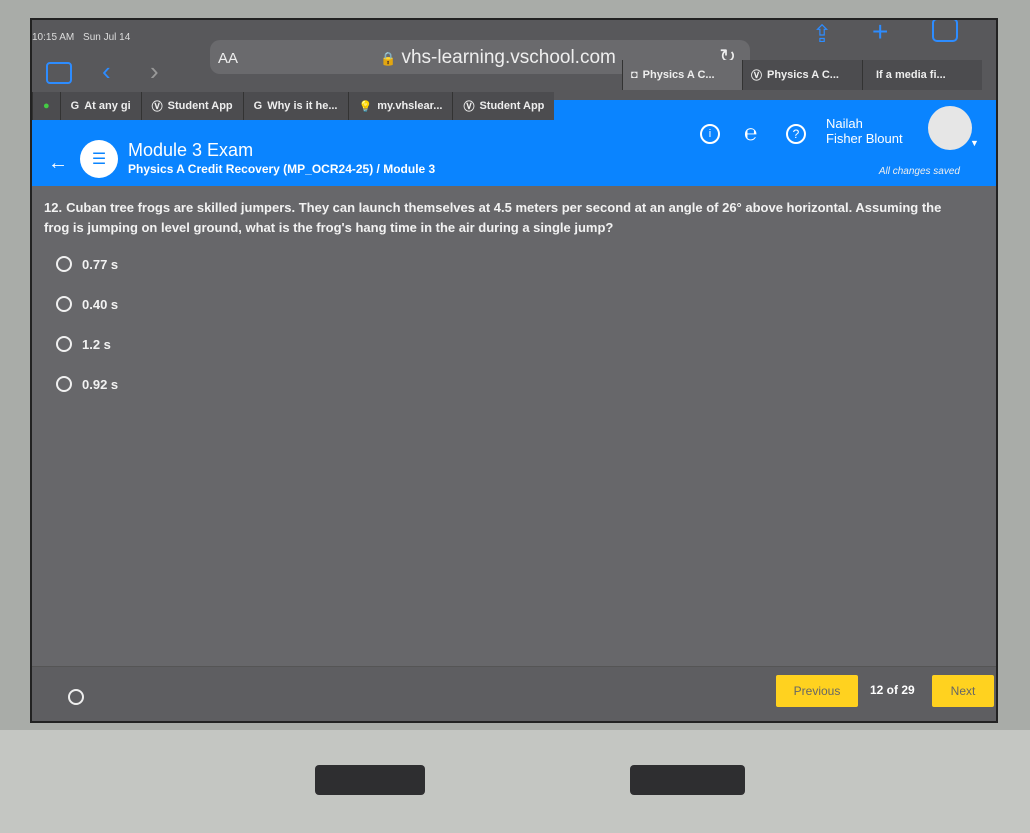 This screenshot has height=833, width=1030. I want to click on answer-option: 1.2 s, so click(83, 344).